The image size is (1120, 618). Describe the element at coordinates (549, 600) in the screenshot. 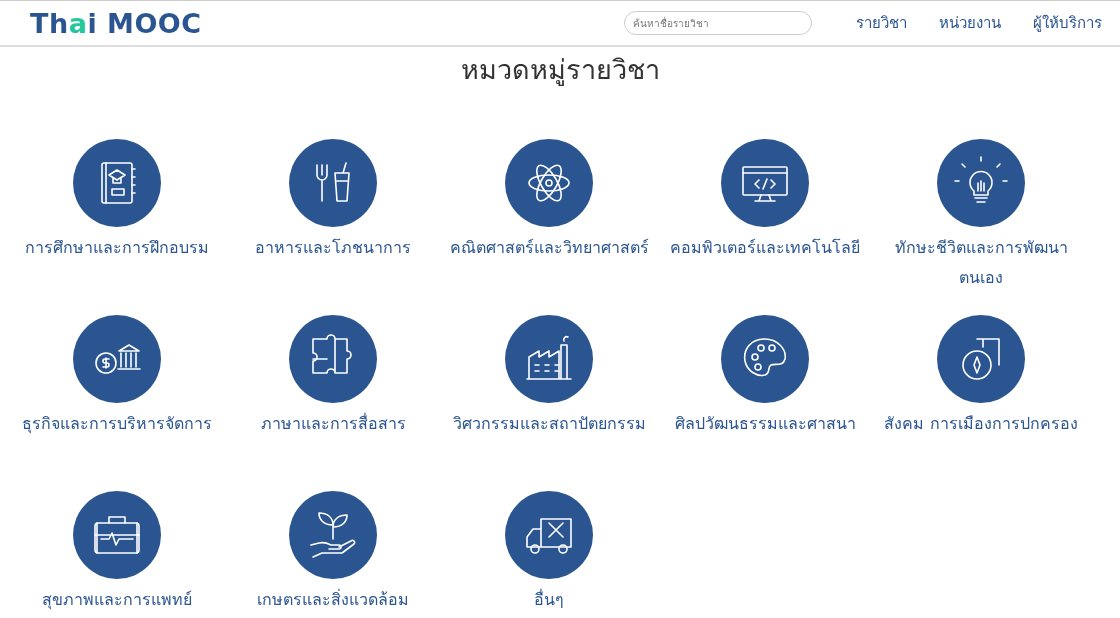

I see `category-link: อื่นๆ` at that location.